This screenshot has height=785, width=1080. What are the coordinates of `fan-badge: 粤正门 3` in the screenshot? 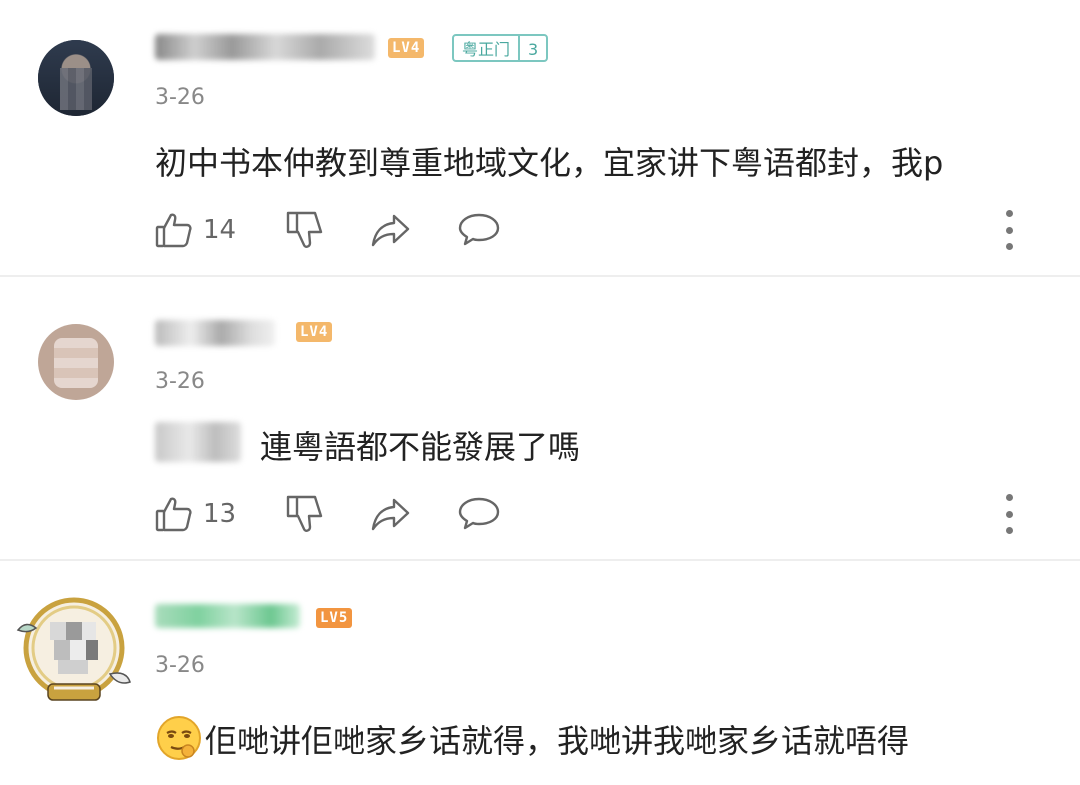 It's located at (500, 48).